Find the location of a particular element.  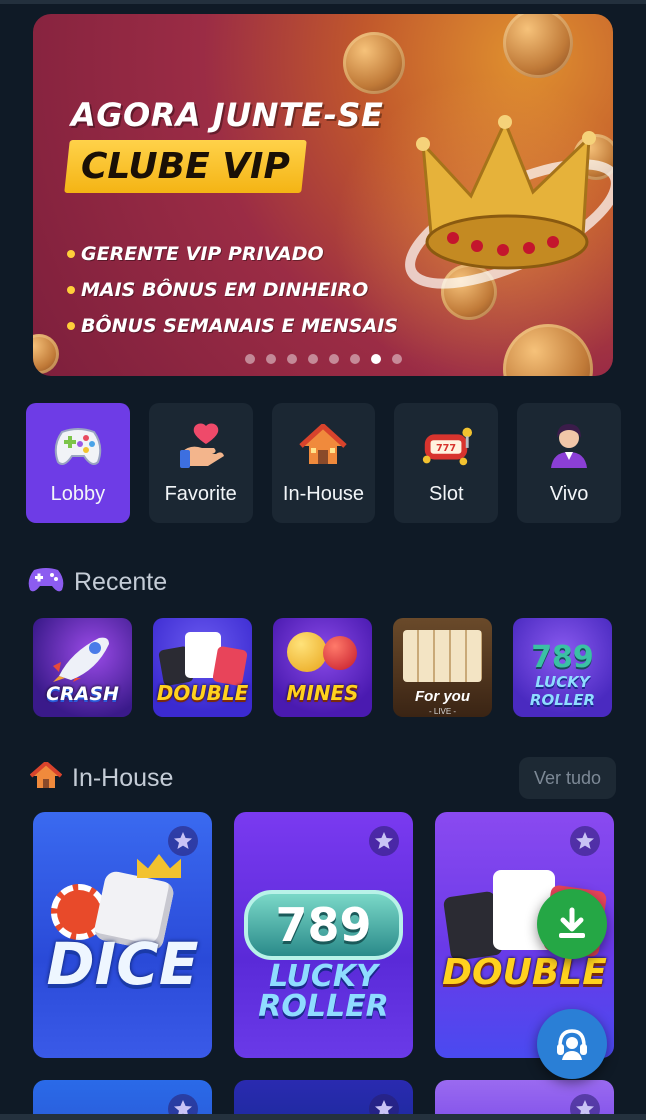

tab-label: Lobby is located at coordinates (78, 494).